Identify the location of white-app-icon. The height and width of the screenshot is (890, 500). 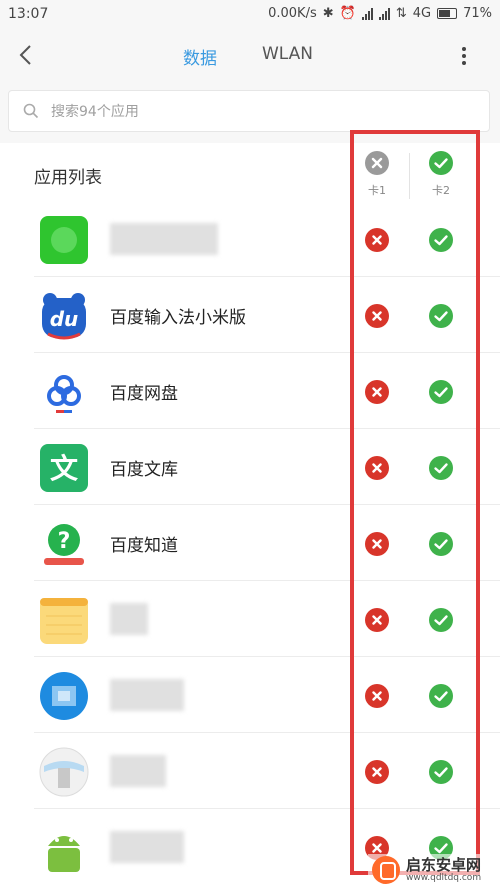
(64, 772).